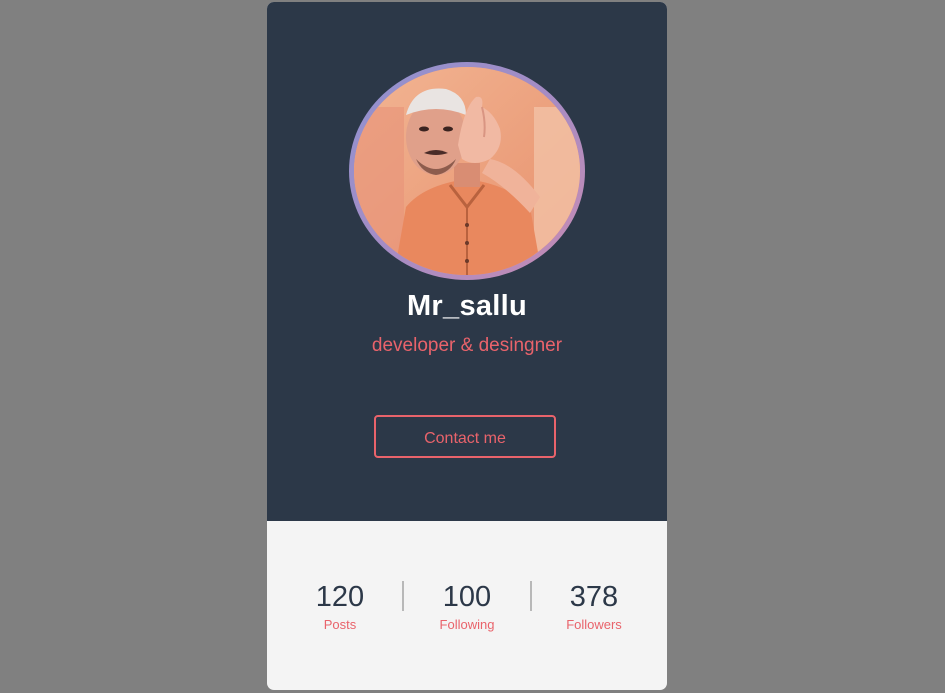 This screenshot has width=945, height=693. I want to click on stat-label: Posts, so click(340, 624).